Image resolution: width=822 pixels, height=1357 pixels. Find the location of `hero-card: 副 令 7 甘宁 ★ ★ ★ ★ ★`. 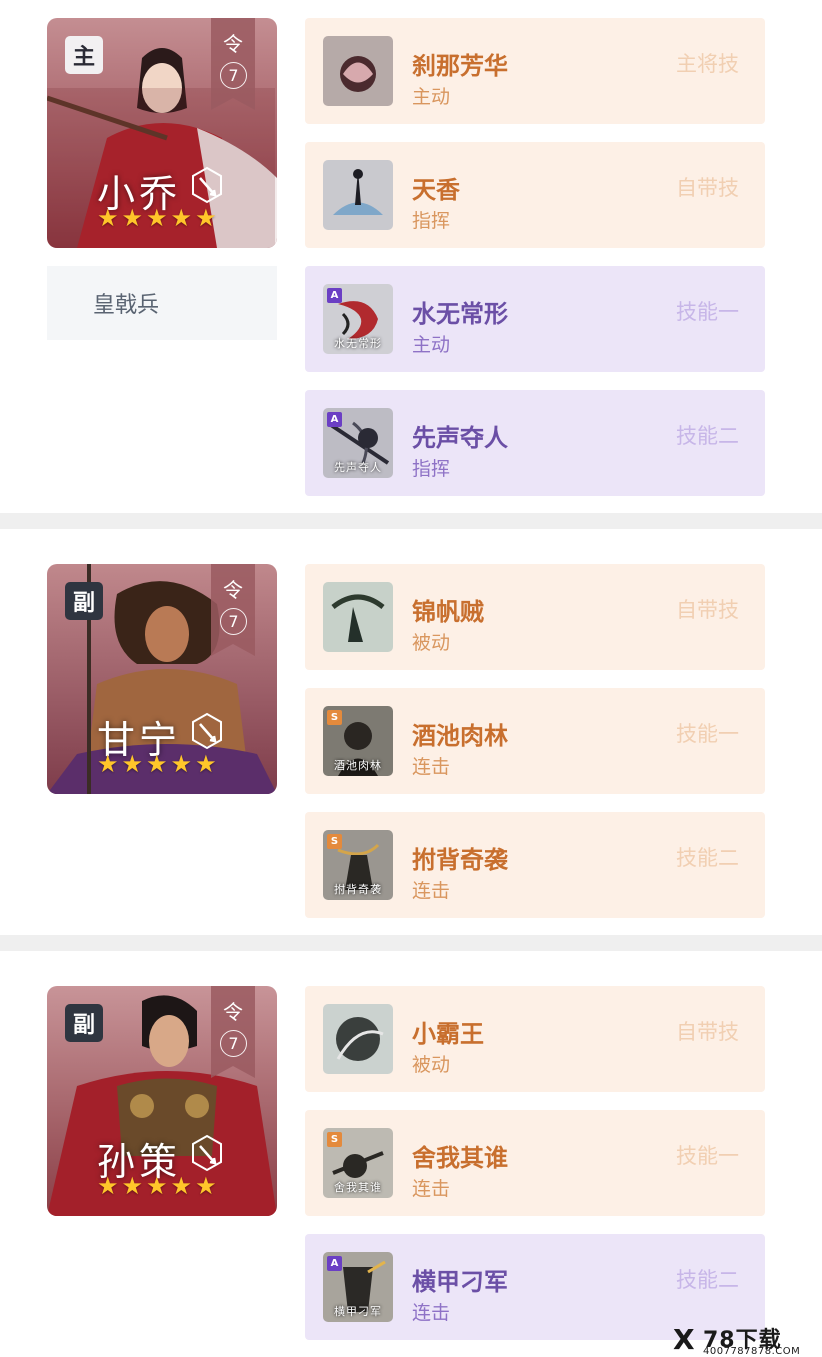

hero-card: 副 令 7 甘宁 ★ ★ ★ ★ ★ is located at coordinates (162, 679).